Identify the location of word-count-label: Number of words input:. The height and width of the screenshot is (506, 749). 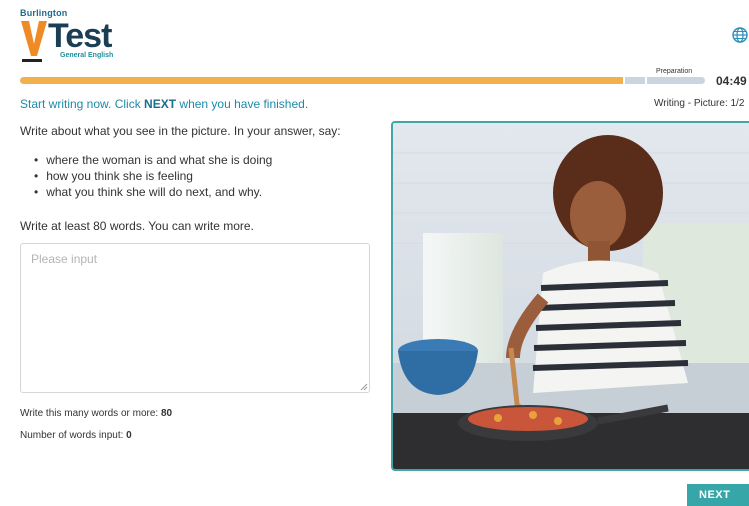
(73, 435).